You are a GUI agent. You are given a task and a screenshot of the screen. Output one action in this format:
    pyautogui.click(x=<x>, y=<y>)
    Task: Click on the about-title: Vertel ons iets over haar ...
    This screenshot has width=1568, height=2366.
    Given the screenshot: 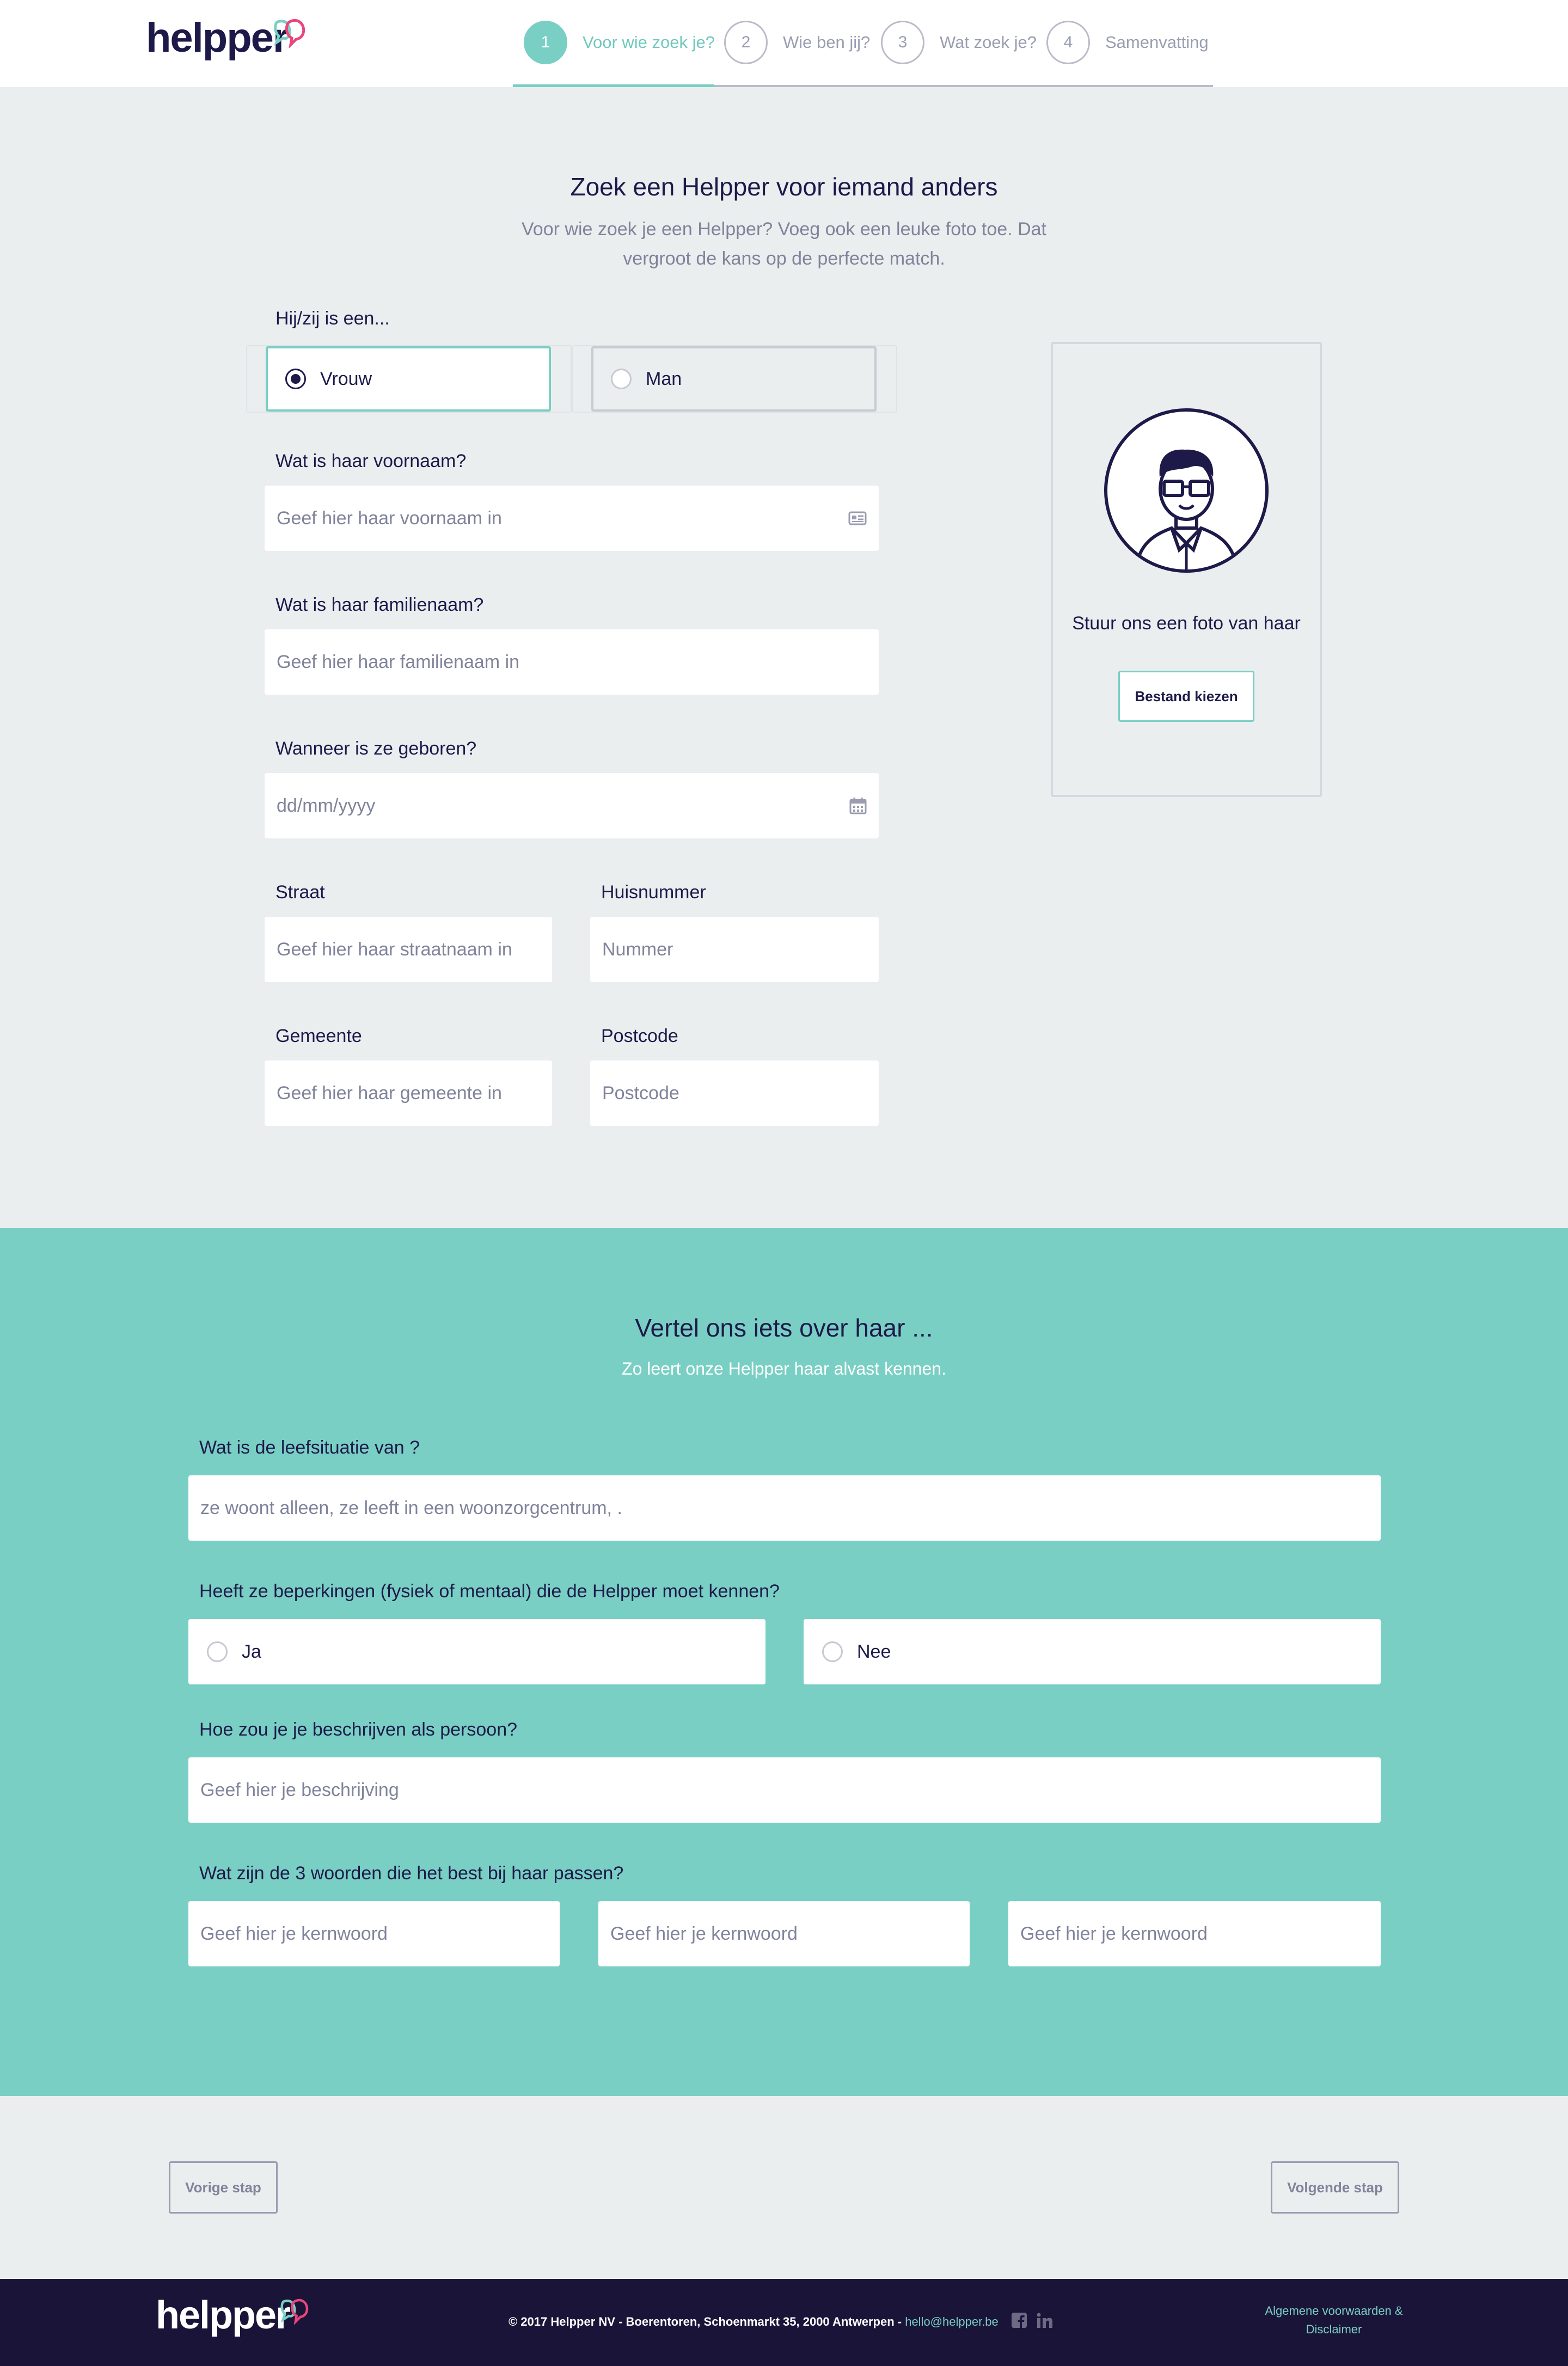 What is the action you would take?
    pyautogui.click(x=784, y=1328)
    